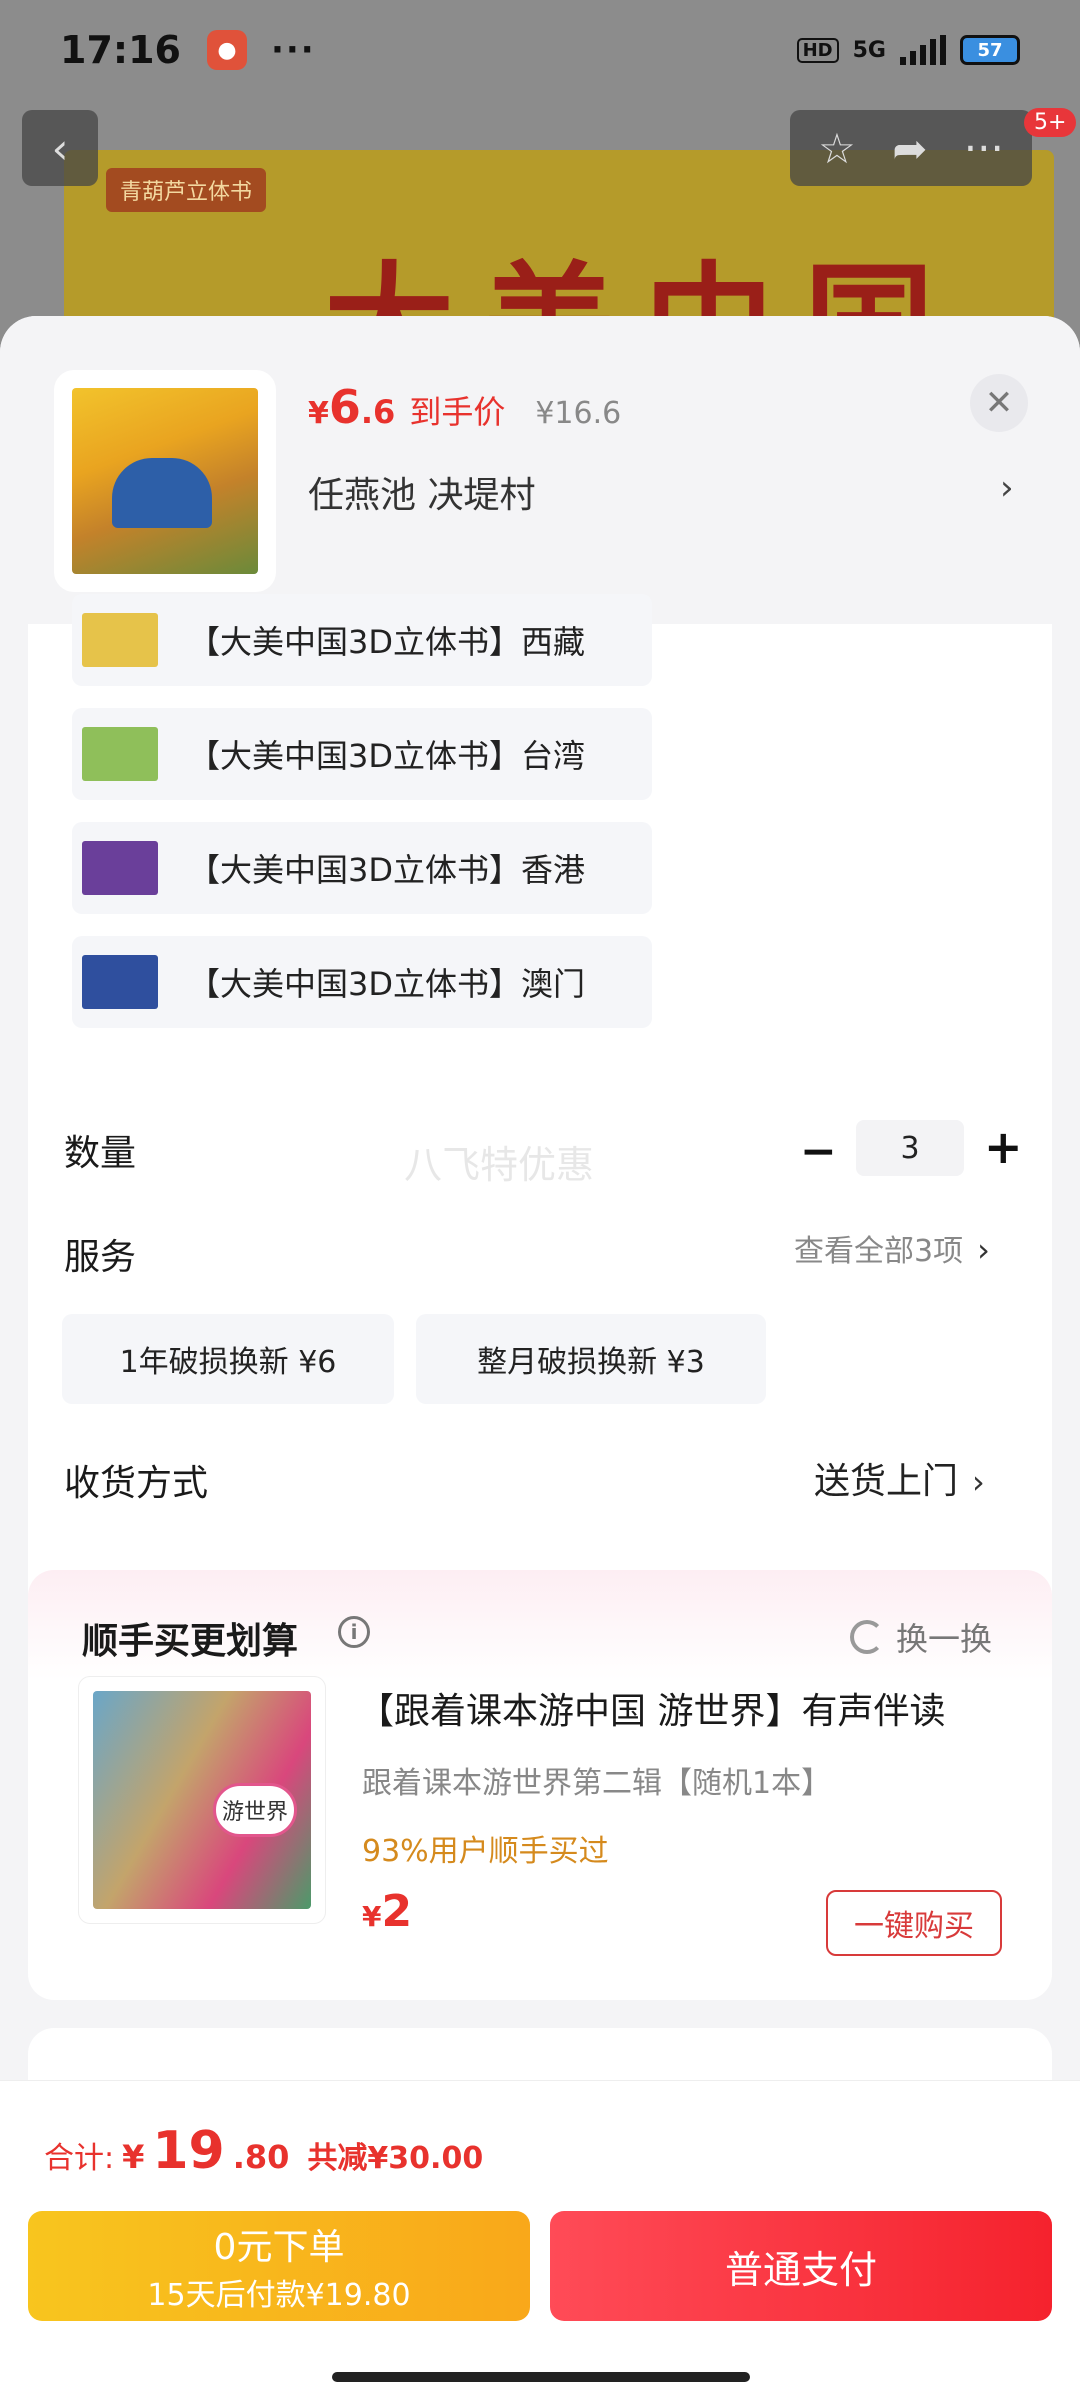 The image size is (1080, 2400). I want to click on app-notification-icon: ●, so click(226, 50).